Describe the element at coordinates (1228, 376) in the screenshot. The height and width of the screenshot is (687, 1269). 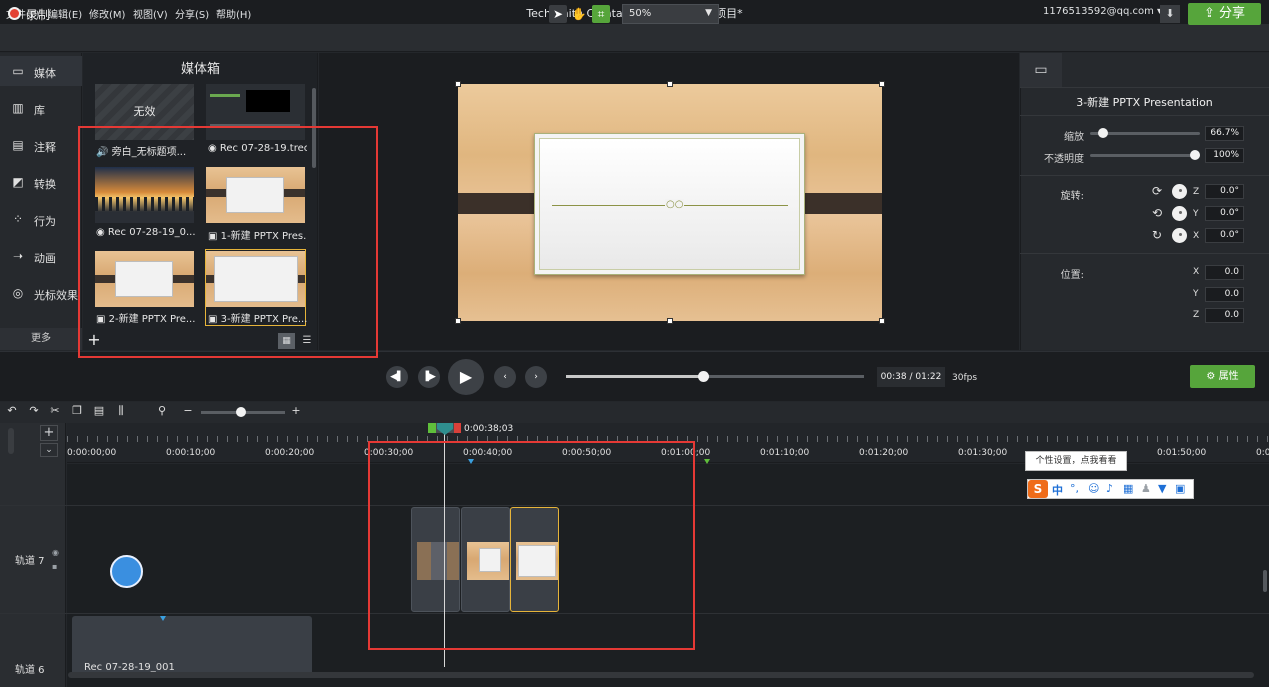
I see `properties-label: 属性` at that location.